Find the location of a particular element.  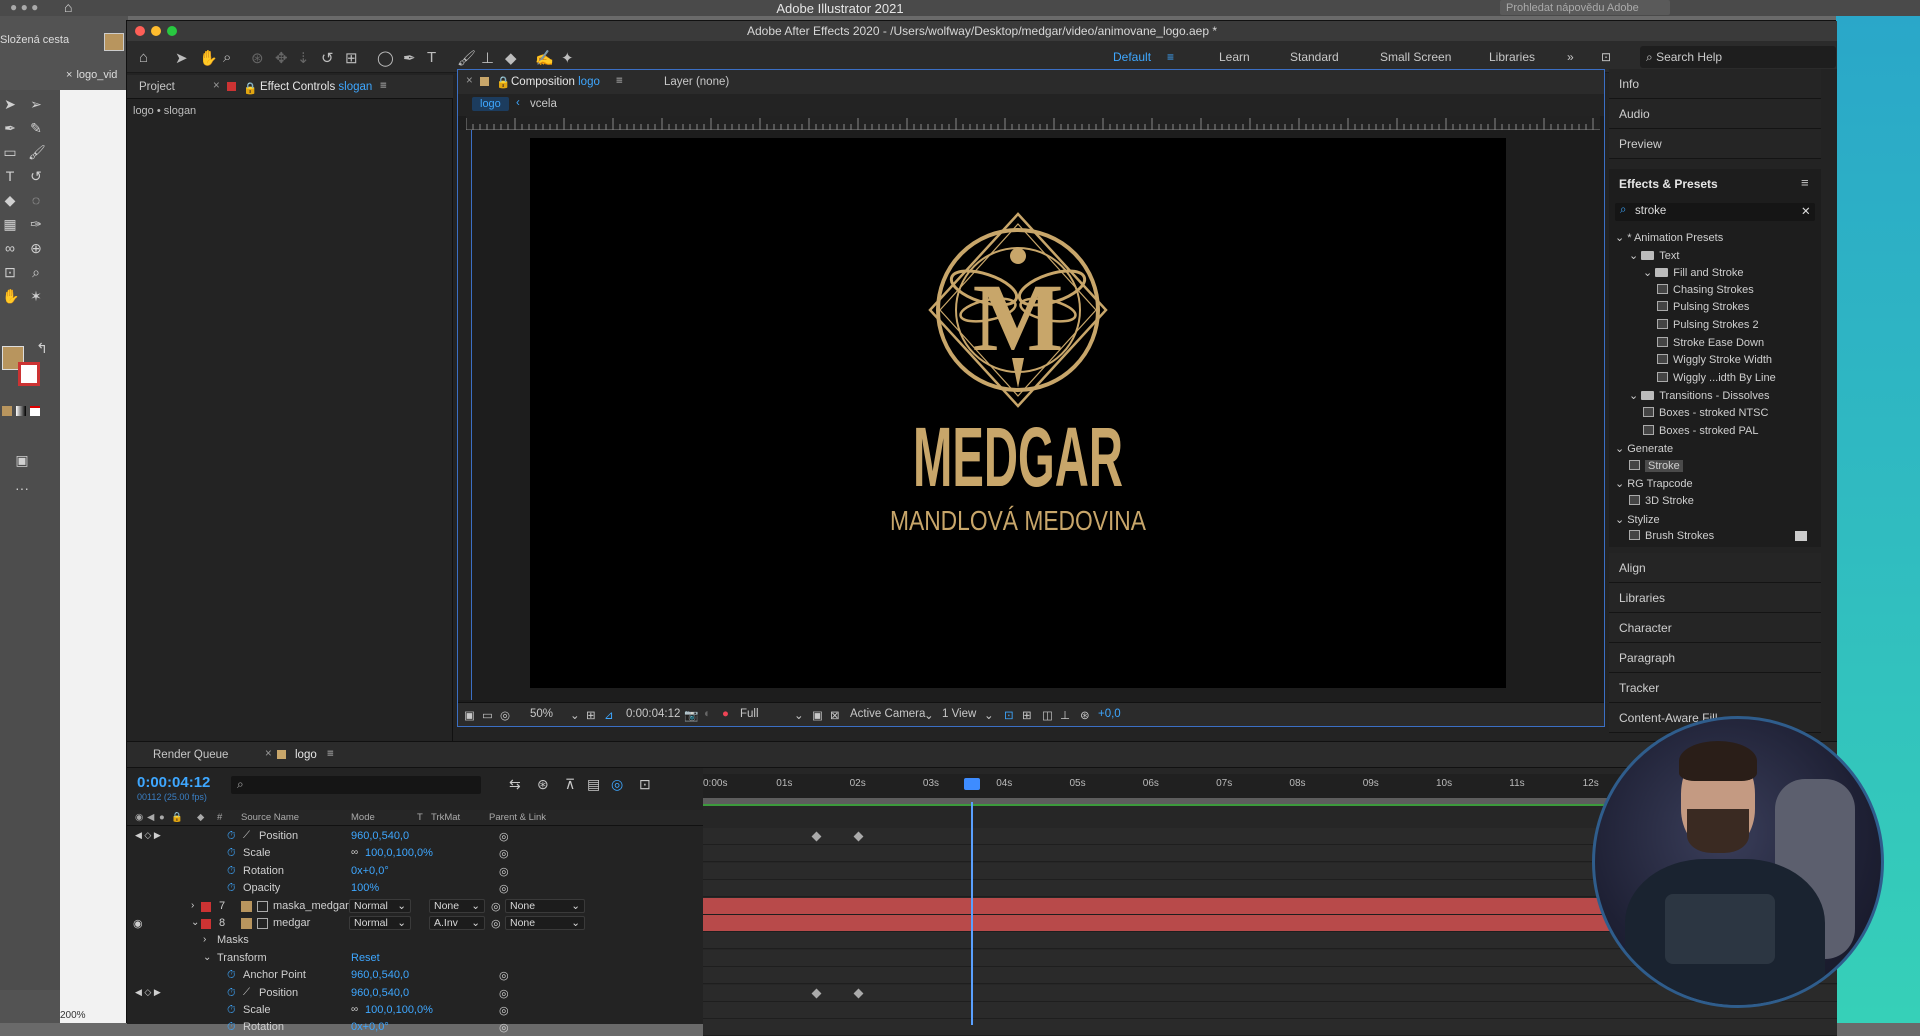

new-bin-icon is located at coordinates (1801, 536).